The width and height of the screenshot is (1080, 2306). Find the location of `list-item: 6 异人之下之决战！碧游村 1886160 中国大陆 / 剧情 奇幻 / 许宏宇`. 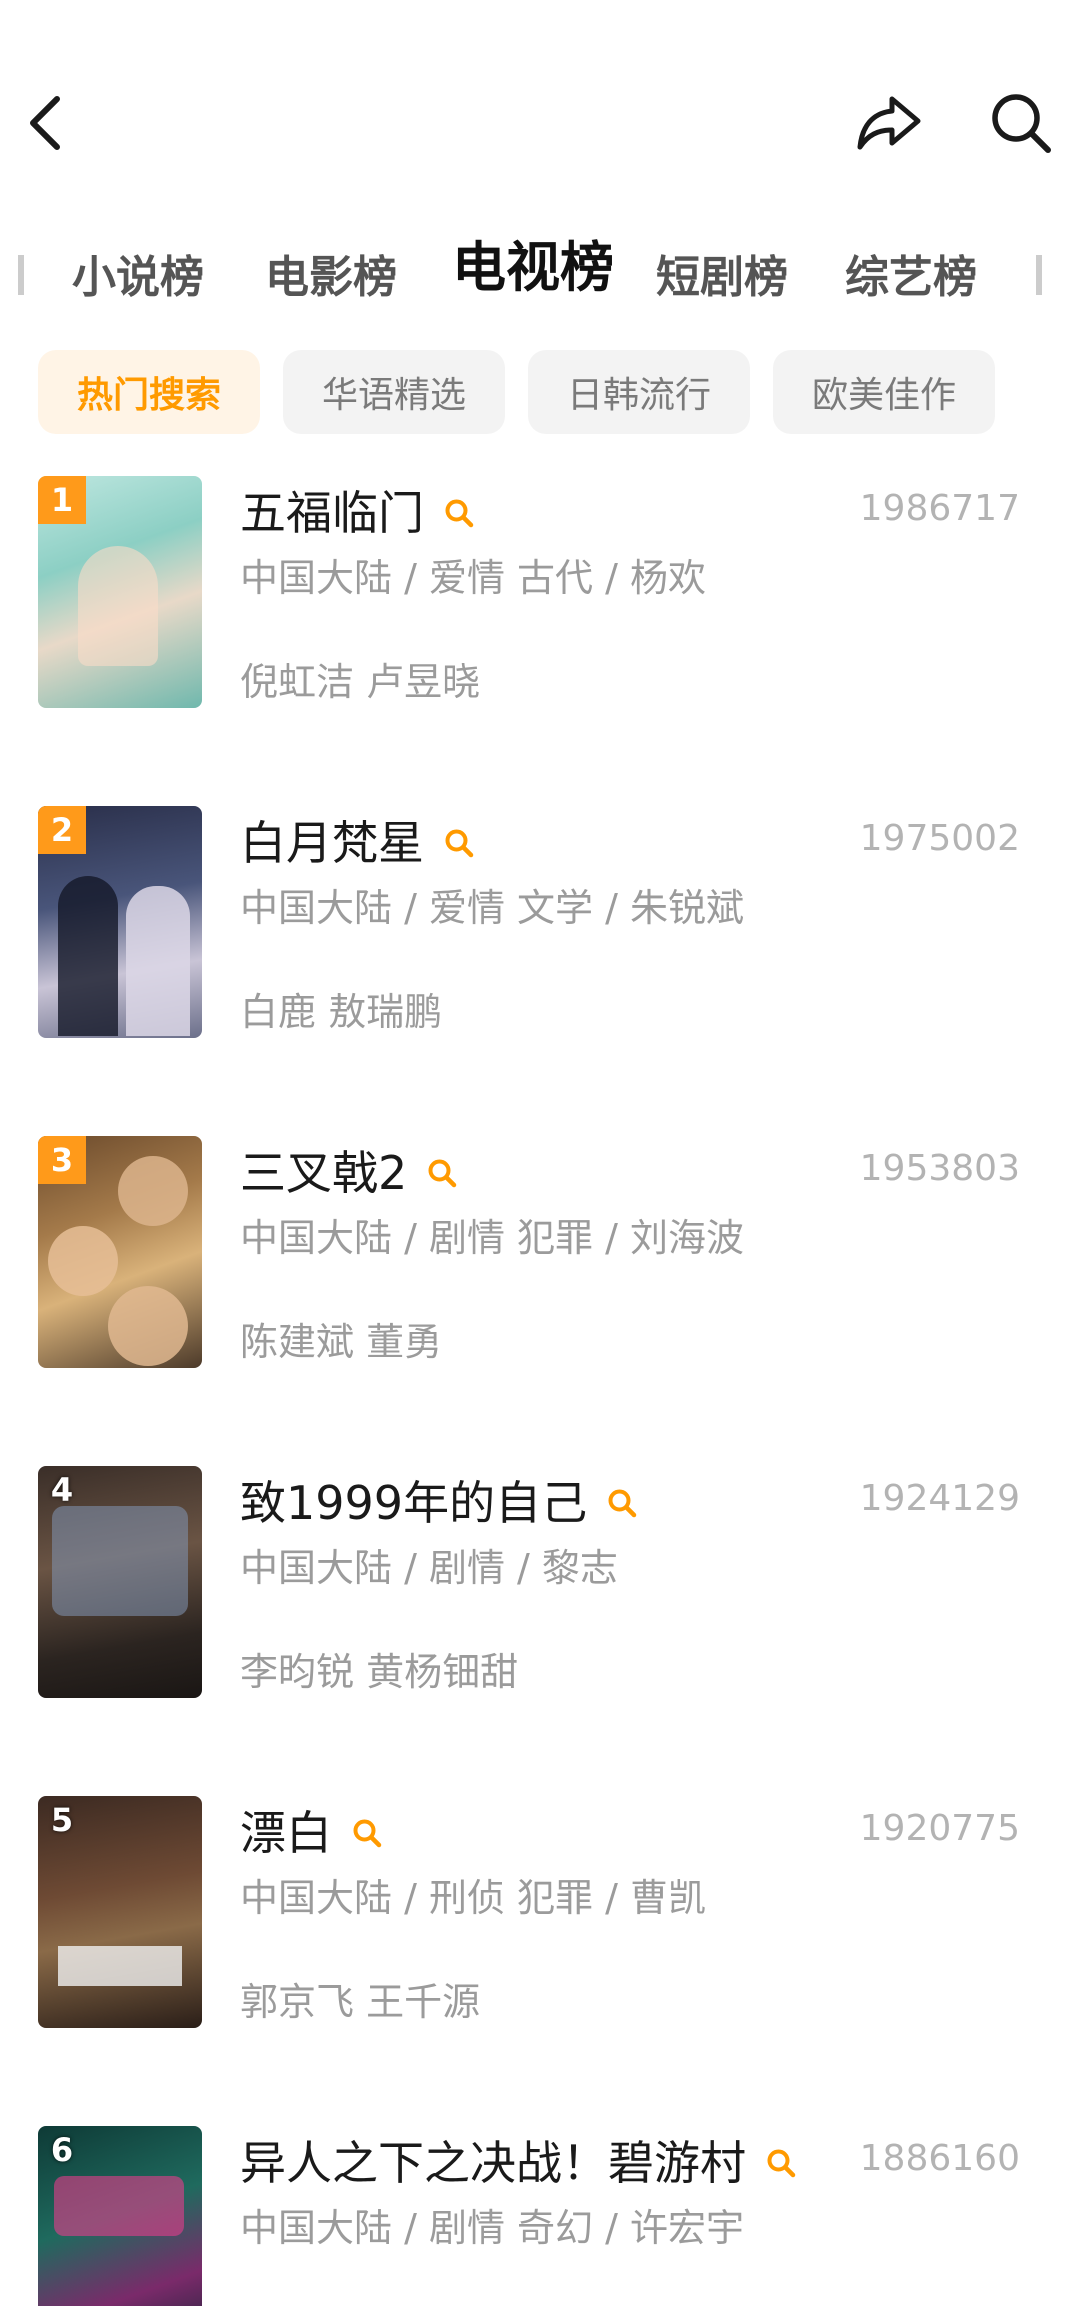

list-item: 6 异人之下之决战！碧游村 1886160 中国大陆 / 剧情 奇幻 / 许宏宇 is located at coordinates (540, 2213).